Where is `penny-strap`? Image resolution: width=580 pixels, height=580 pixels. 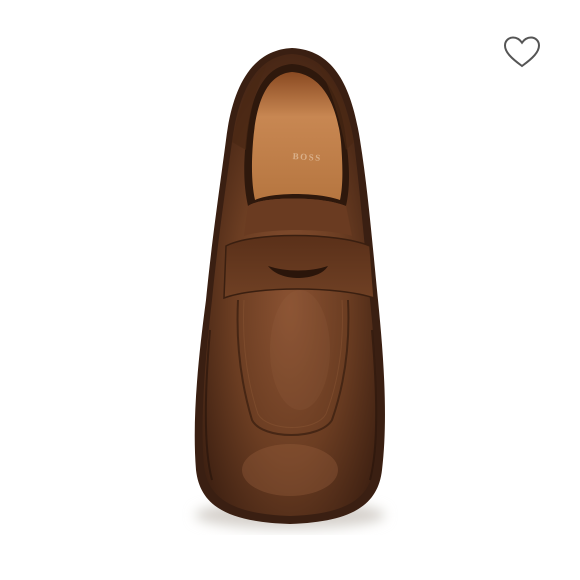 penny-strap is located at coordinates (299, 267).